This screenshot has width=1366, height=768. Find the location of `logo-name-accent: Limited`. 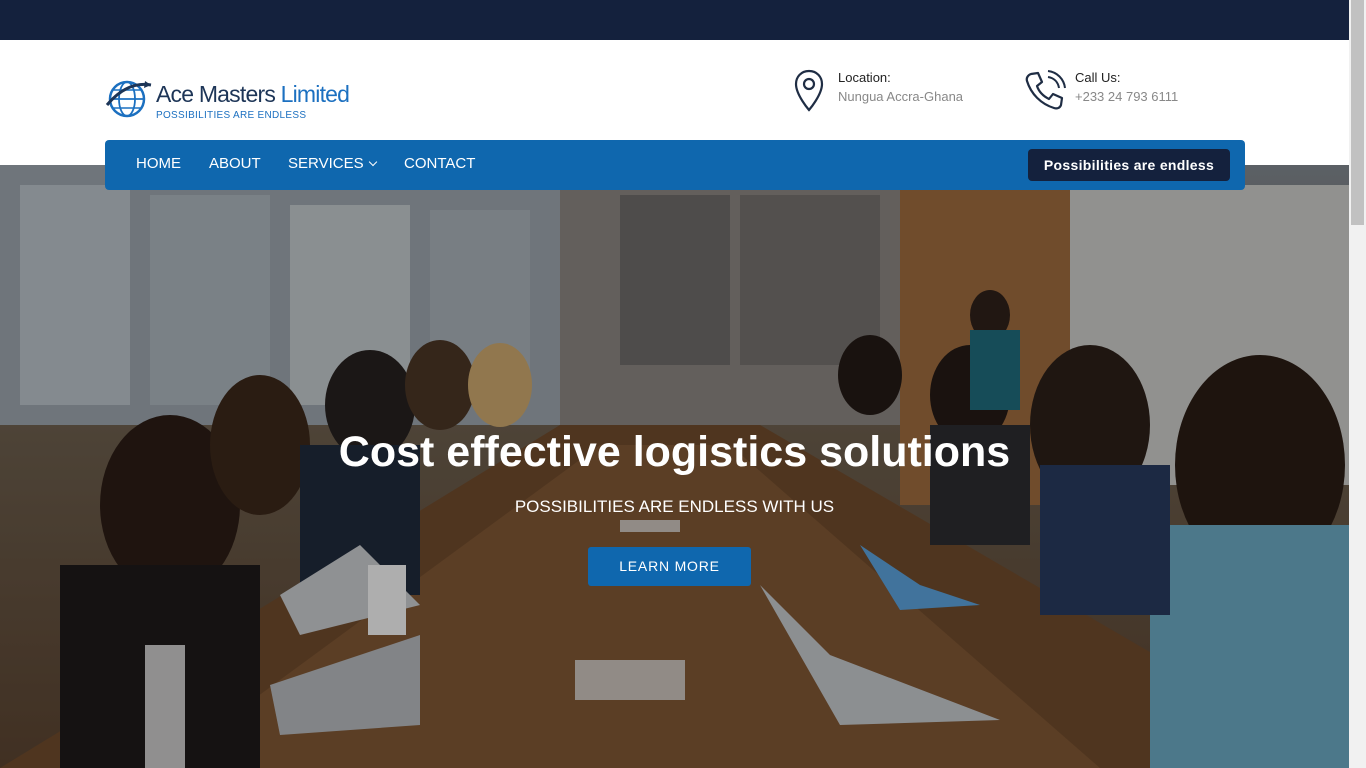

logo-name-accent: Limited is located at coordinates (315, 94).